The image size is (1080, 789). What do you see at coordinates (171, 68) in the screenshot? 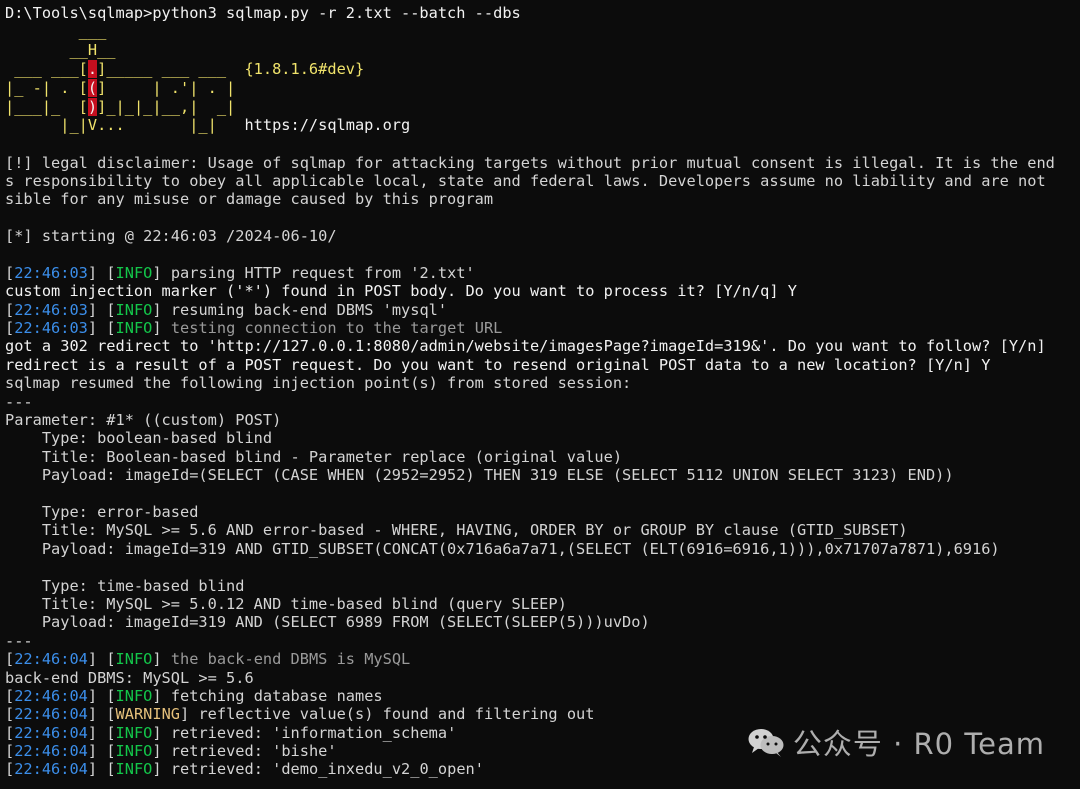
I see `logo-segment: ]_____ ___ ___` at bounding box center [171, 68].